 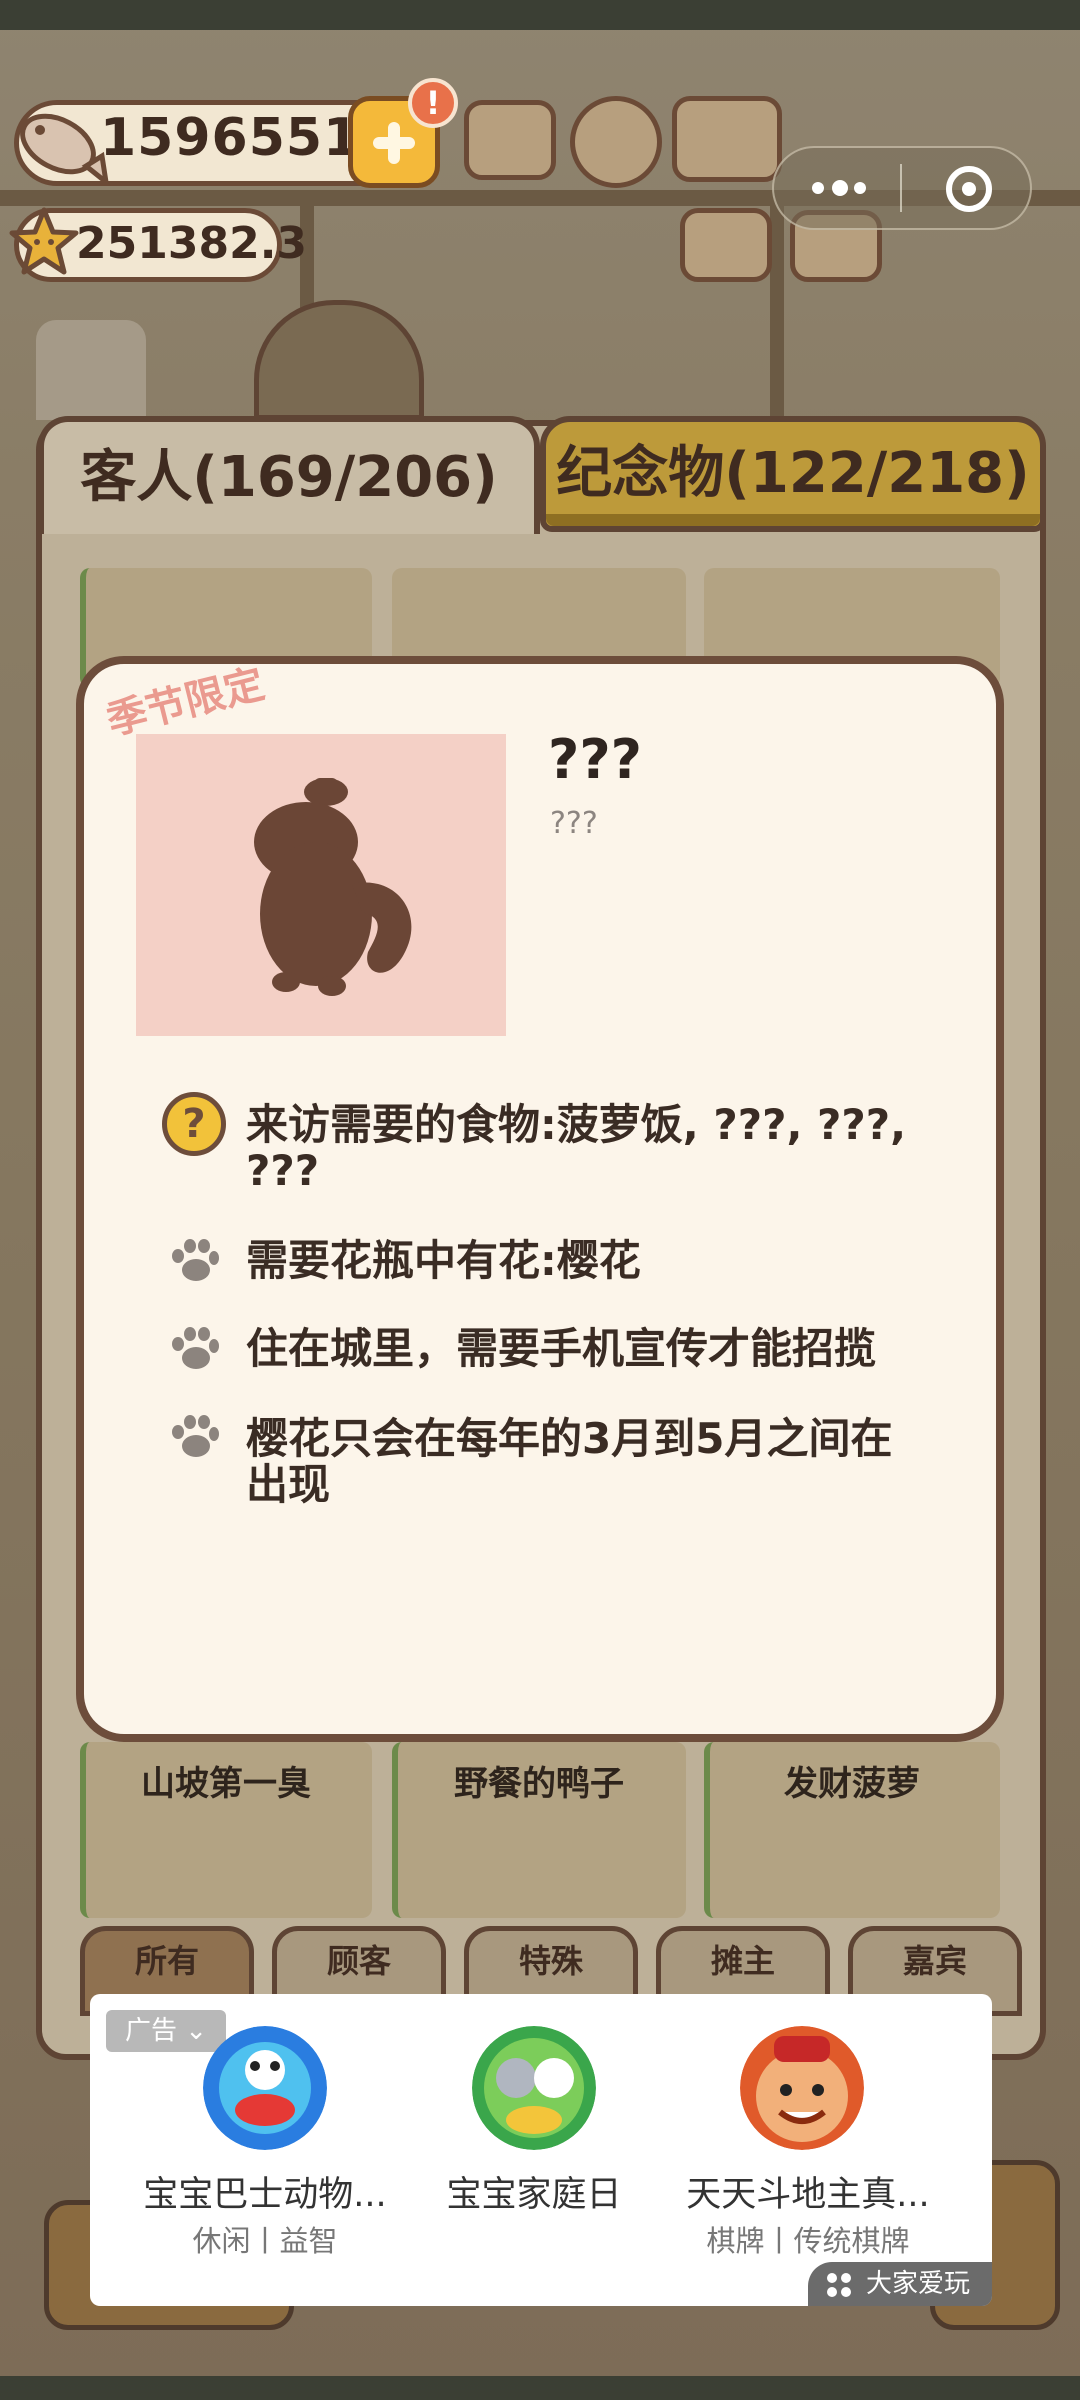 What do you see at coordinates (793, 474) in the screenshot?
I see `tab-souvenirs: 纪念物(122/218)` at bounding box center [793, 474].